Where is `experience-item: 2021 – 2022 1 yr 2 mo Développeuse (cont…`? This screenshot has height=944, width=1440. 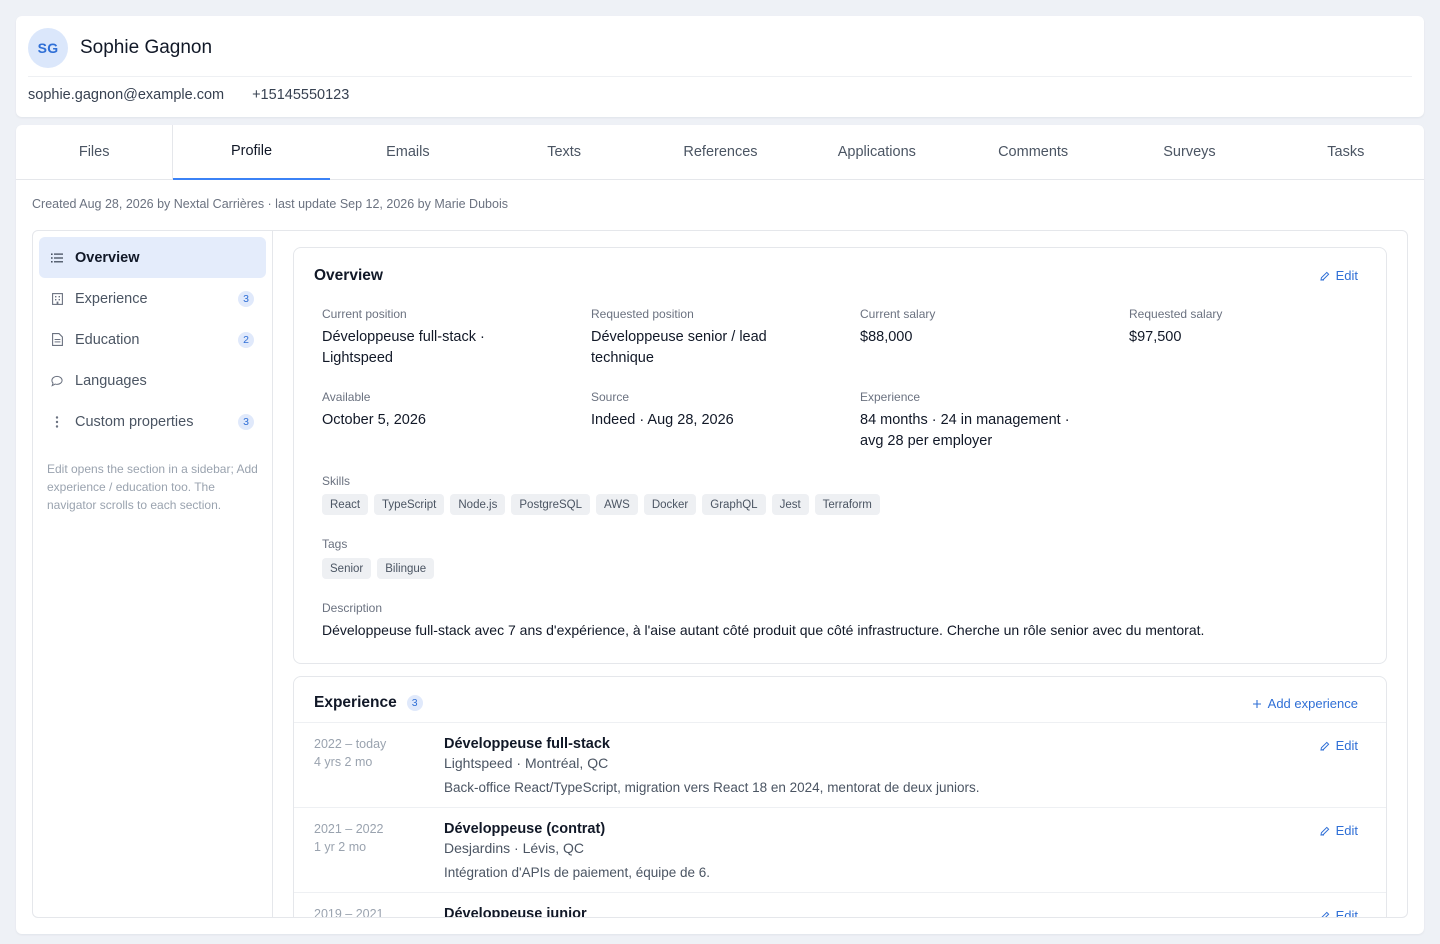
experience-item: 2021 – 2022 1 yr 2 mo Développeuse (cont… is located at coordinates (840, 850).